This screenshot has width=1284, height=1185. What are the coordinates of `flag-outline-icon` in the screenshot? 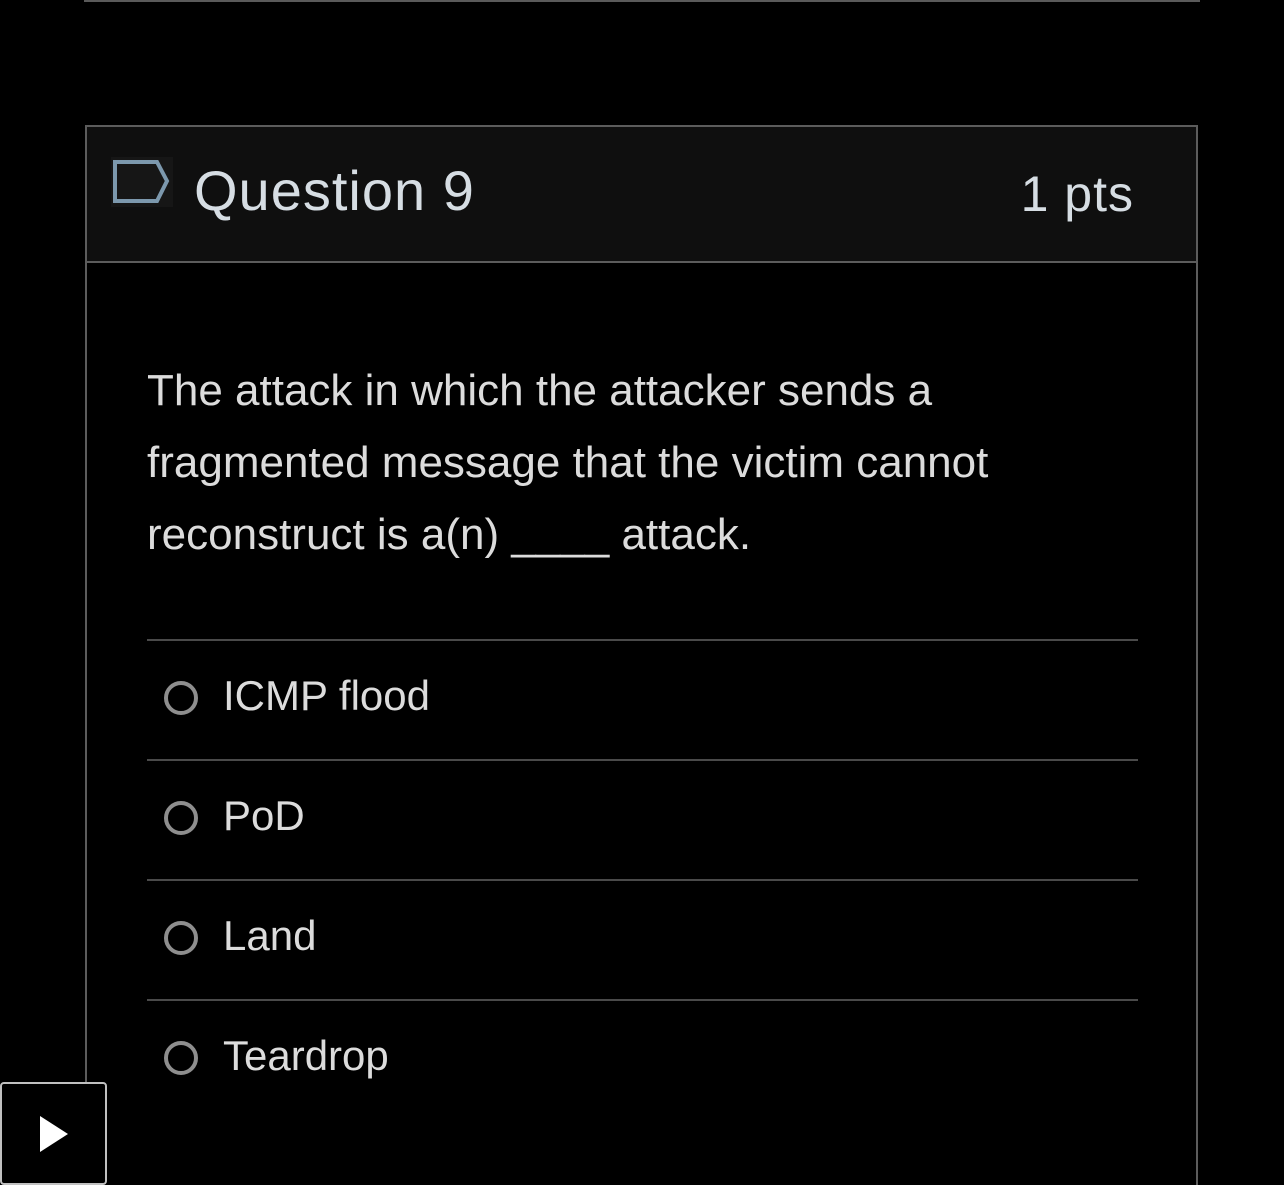 It's located at (142, 182).